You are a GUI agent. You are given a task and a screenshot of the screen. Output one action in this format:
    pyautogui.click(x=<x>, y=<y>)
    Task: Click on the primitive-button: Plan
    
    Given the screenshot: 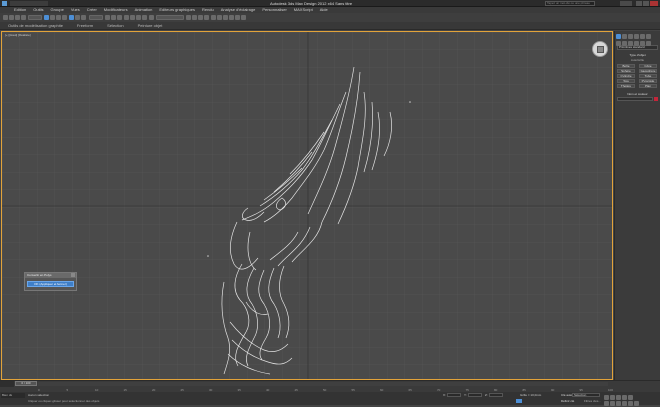 What is the action you would take?
    pyautogui.click(x=648, y=86)
    